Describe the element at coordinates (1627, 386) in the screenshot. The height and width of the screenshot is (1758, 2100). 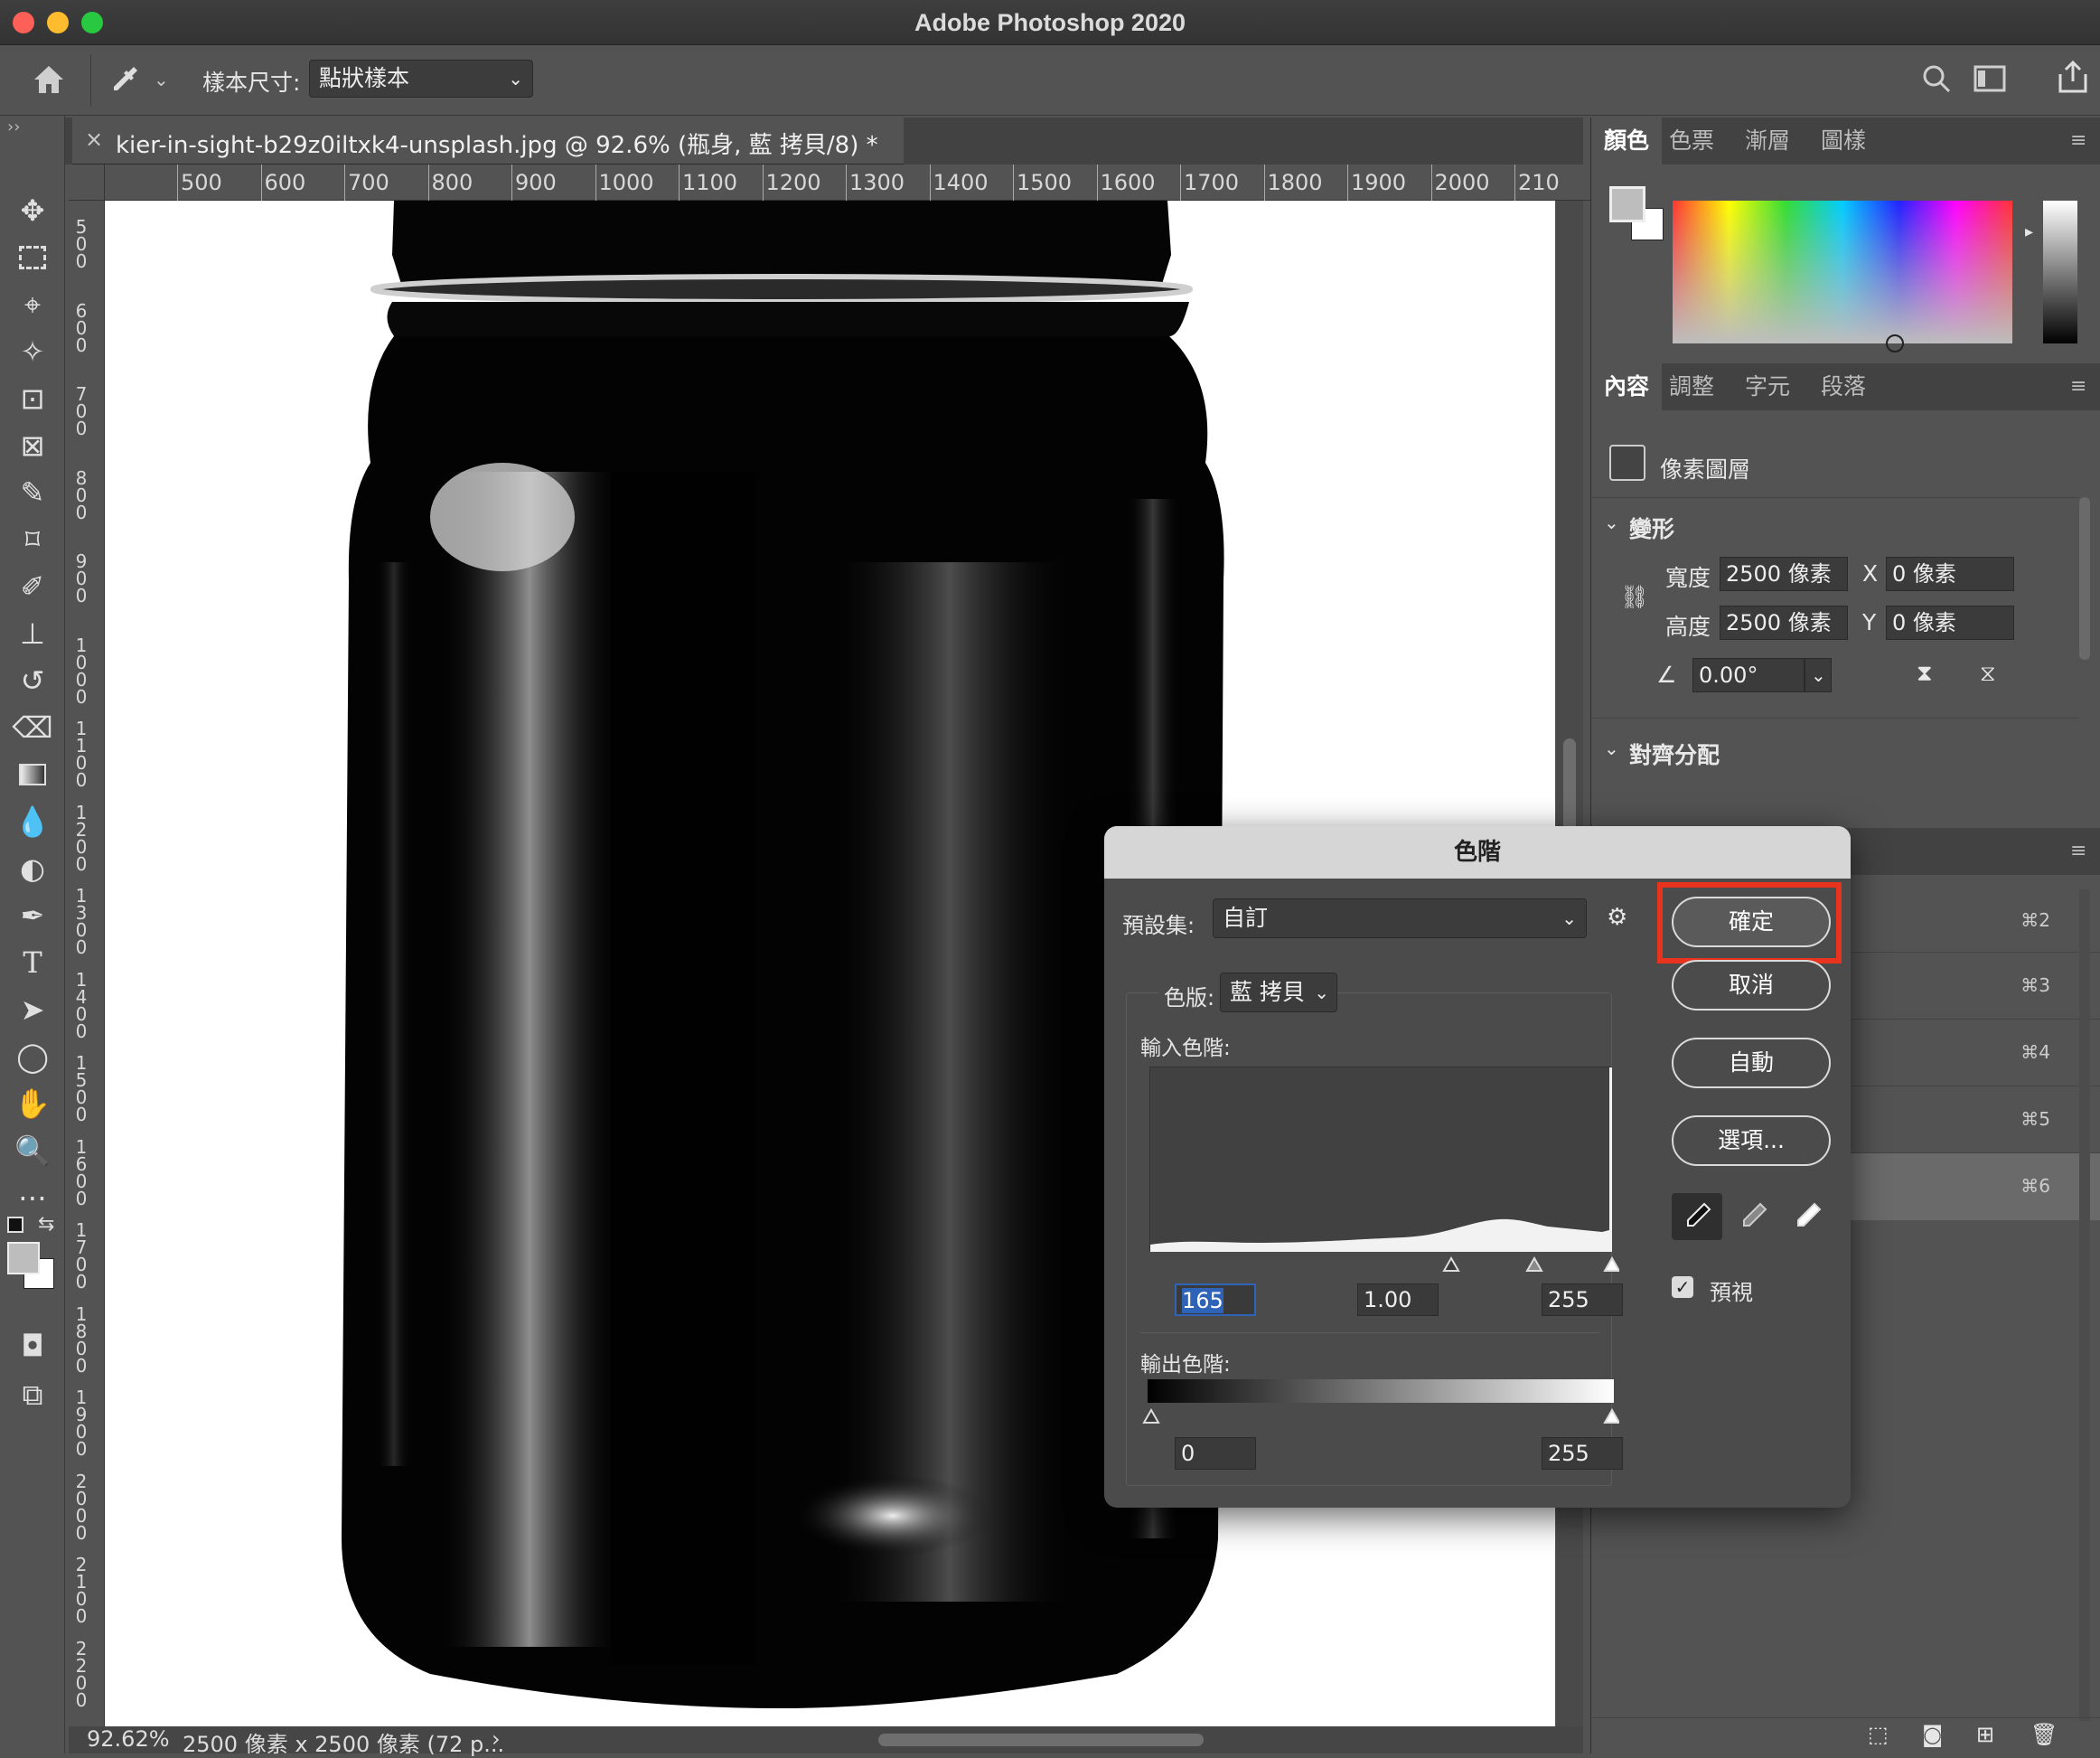
I see `tab-properties: 內容` at that location.